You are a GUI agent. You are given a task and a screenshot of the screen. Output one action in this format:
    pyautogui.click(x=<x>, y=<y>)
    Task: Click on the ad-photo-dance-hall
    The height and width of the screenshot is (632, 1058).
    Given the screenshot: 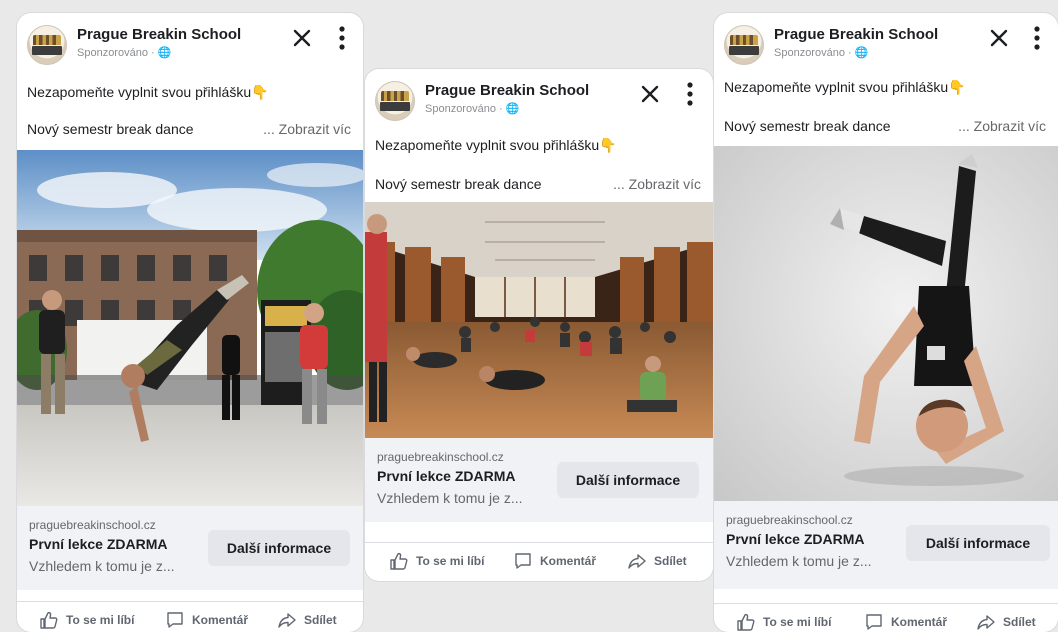 What is the action you would take?
    pyautogui.click(x=539, y=320)
    